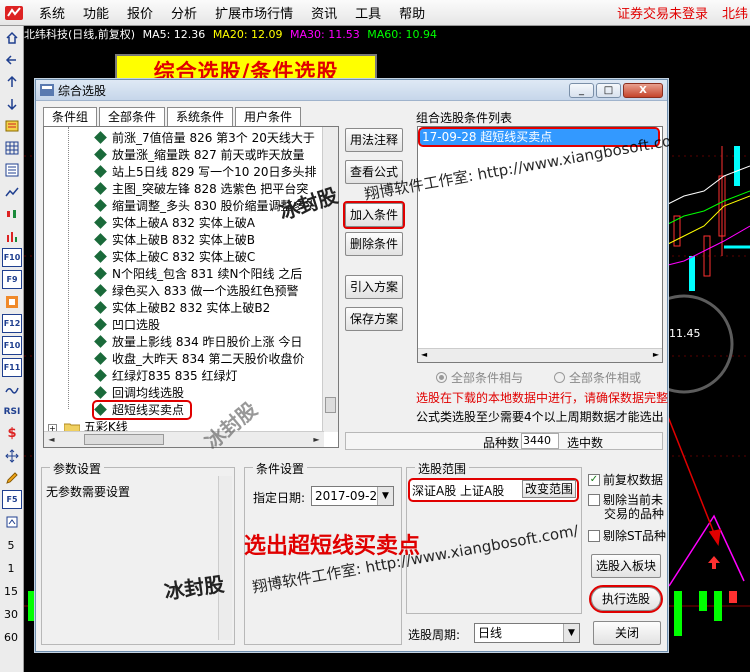  I want to click on period-5min: 5, so click(11, 545).